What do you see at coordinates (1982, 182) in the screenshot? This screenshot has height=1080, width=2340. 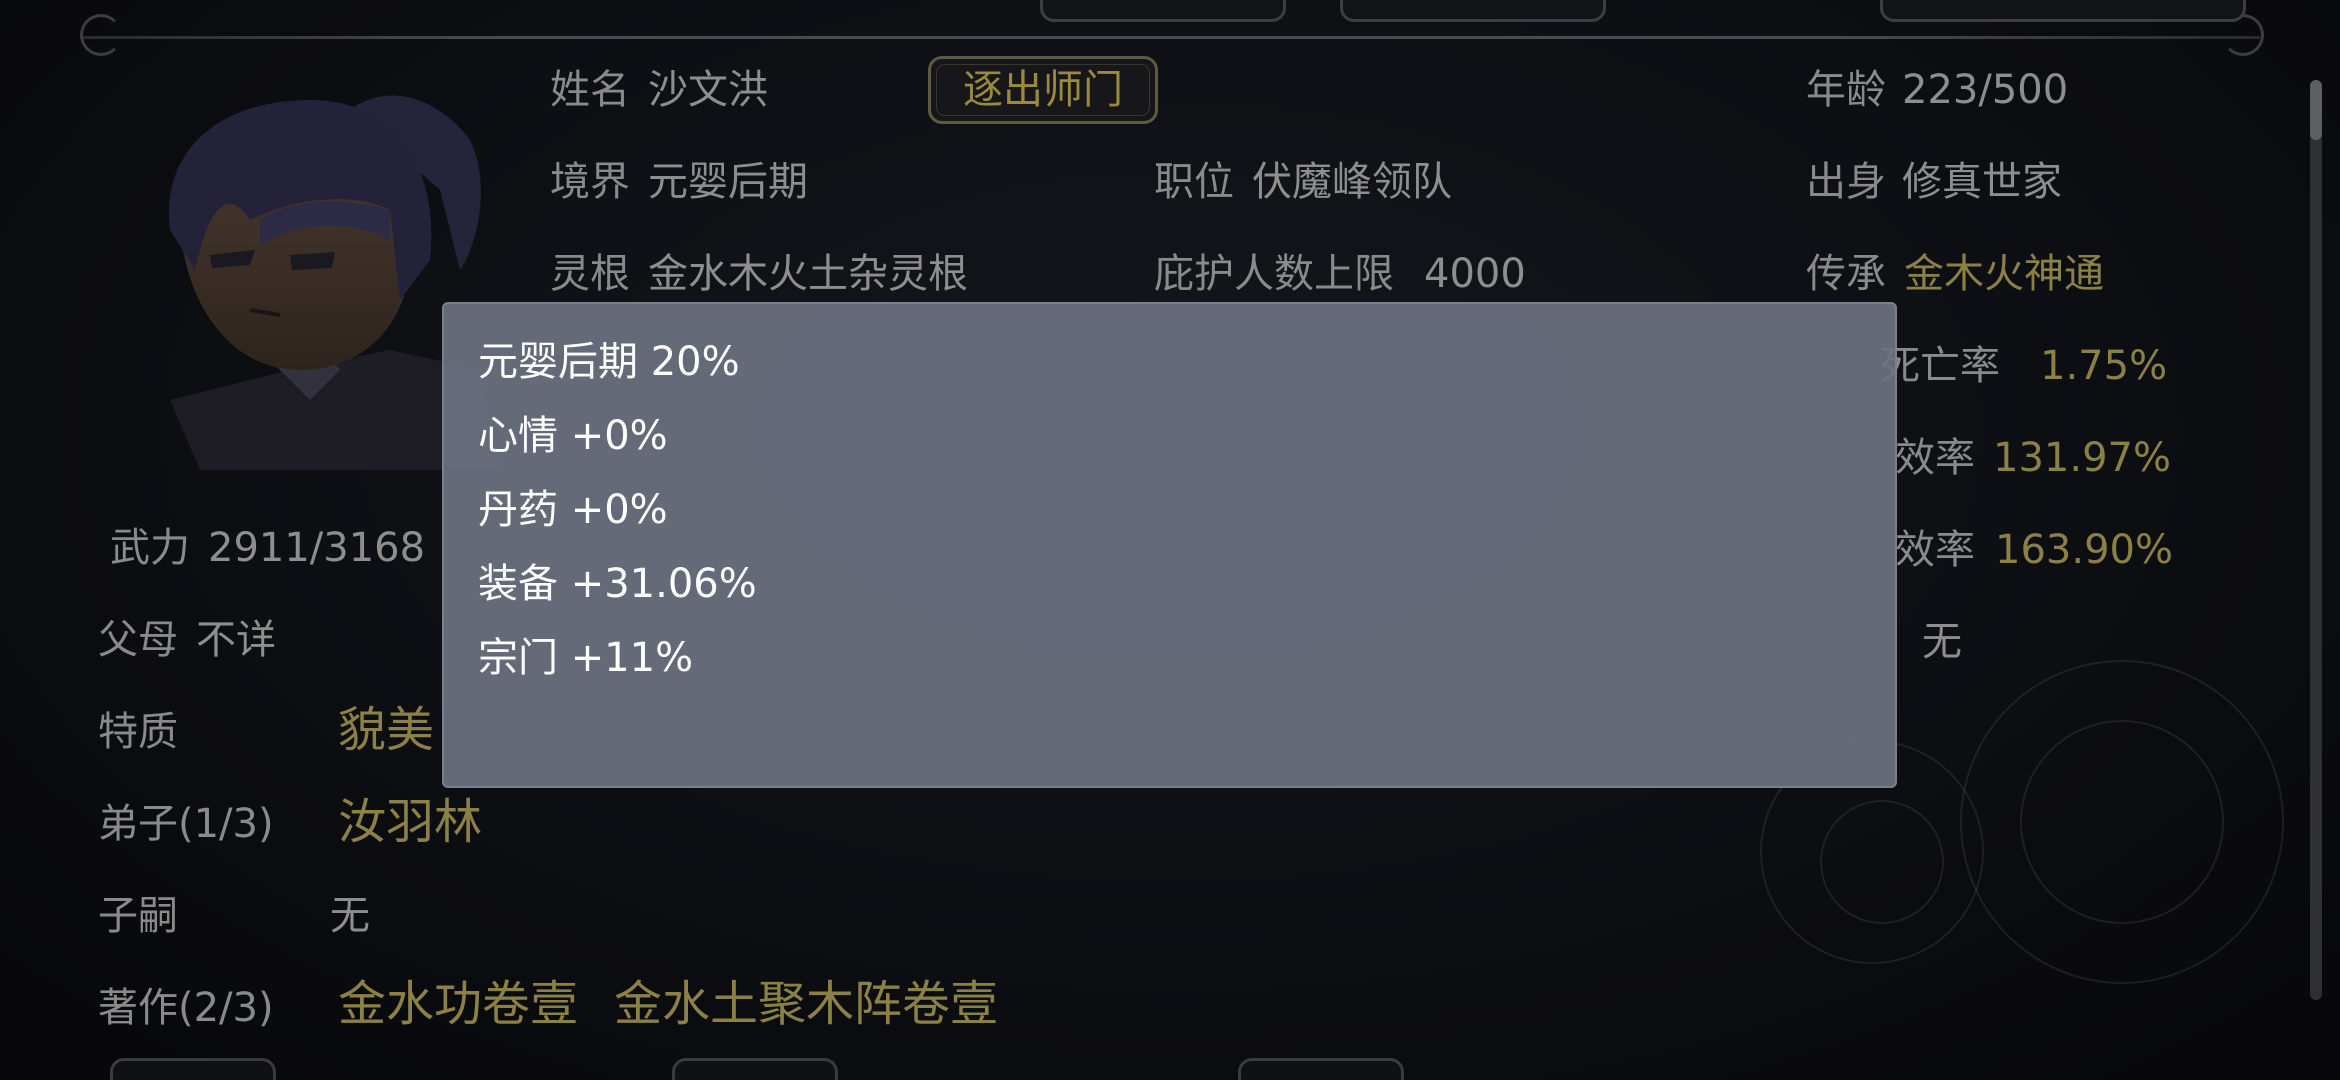 I see `origin-value: 修真世家` at bounding box center [1982, 182].